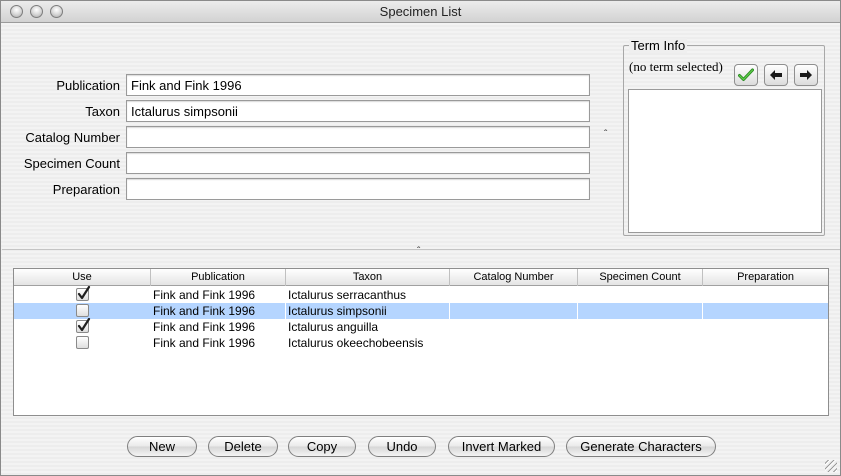 The image size is (841, 476). What do you see at coordinates (368, 277) in the screenshot?
I see `column-header-taxon: Taxon` at bounding box center [368, 277].